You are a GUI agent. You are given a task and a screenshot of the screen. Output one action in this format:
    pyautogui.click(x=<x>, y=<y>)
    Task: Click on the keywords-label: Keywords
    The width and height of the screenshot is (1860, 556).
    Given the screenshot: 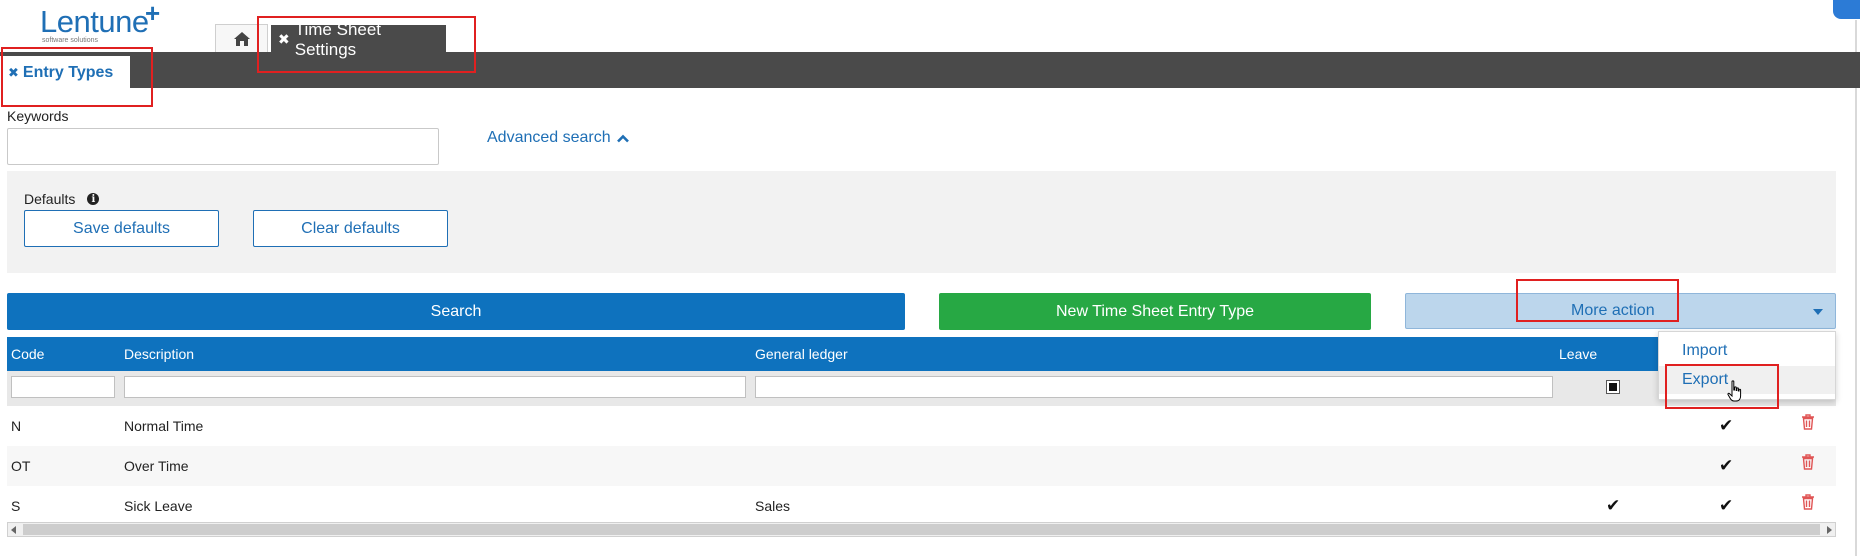 What is the action you would take?
    pyautogui.click(x=38, y=116)
    